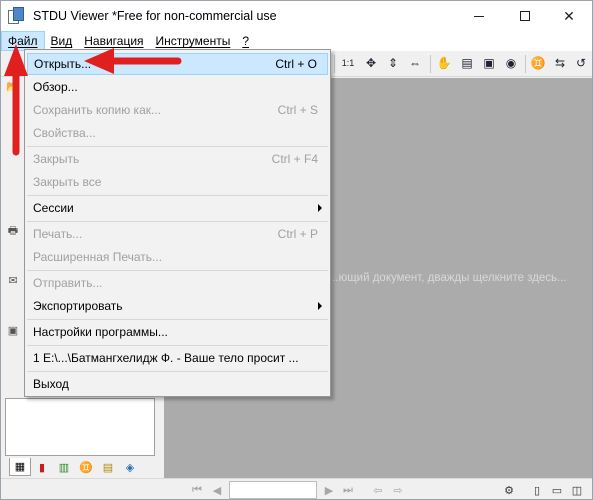  What do you see at coordinates (273, 490) in the screenshot?
I see `page-number-input` at bounding box center [273, 490].